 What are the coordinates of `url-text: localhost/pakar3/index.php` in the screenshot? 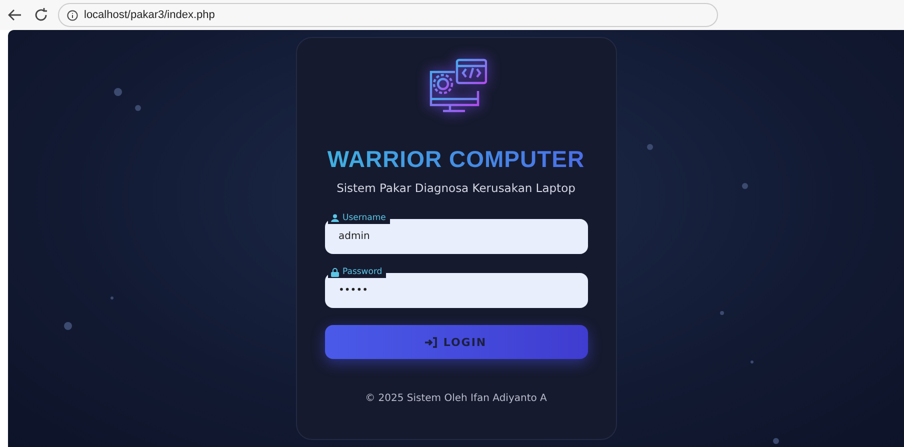 It's located at (149, 15).